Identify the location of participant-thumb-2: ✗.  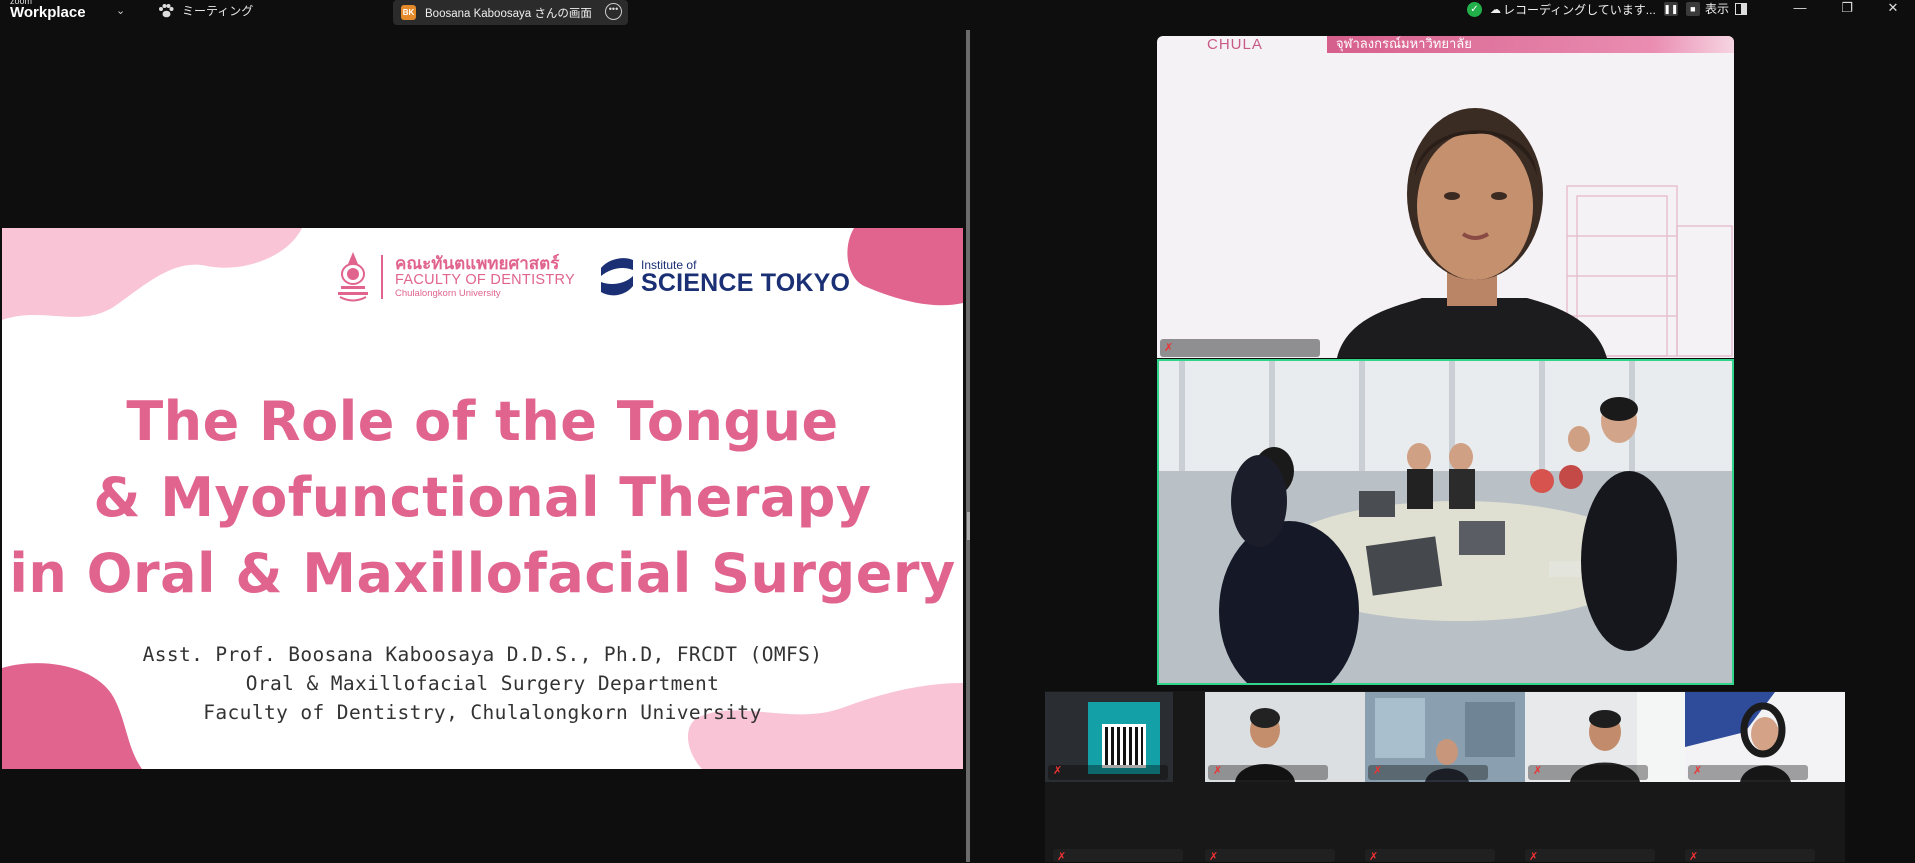
(1285, 737).